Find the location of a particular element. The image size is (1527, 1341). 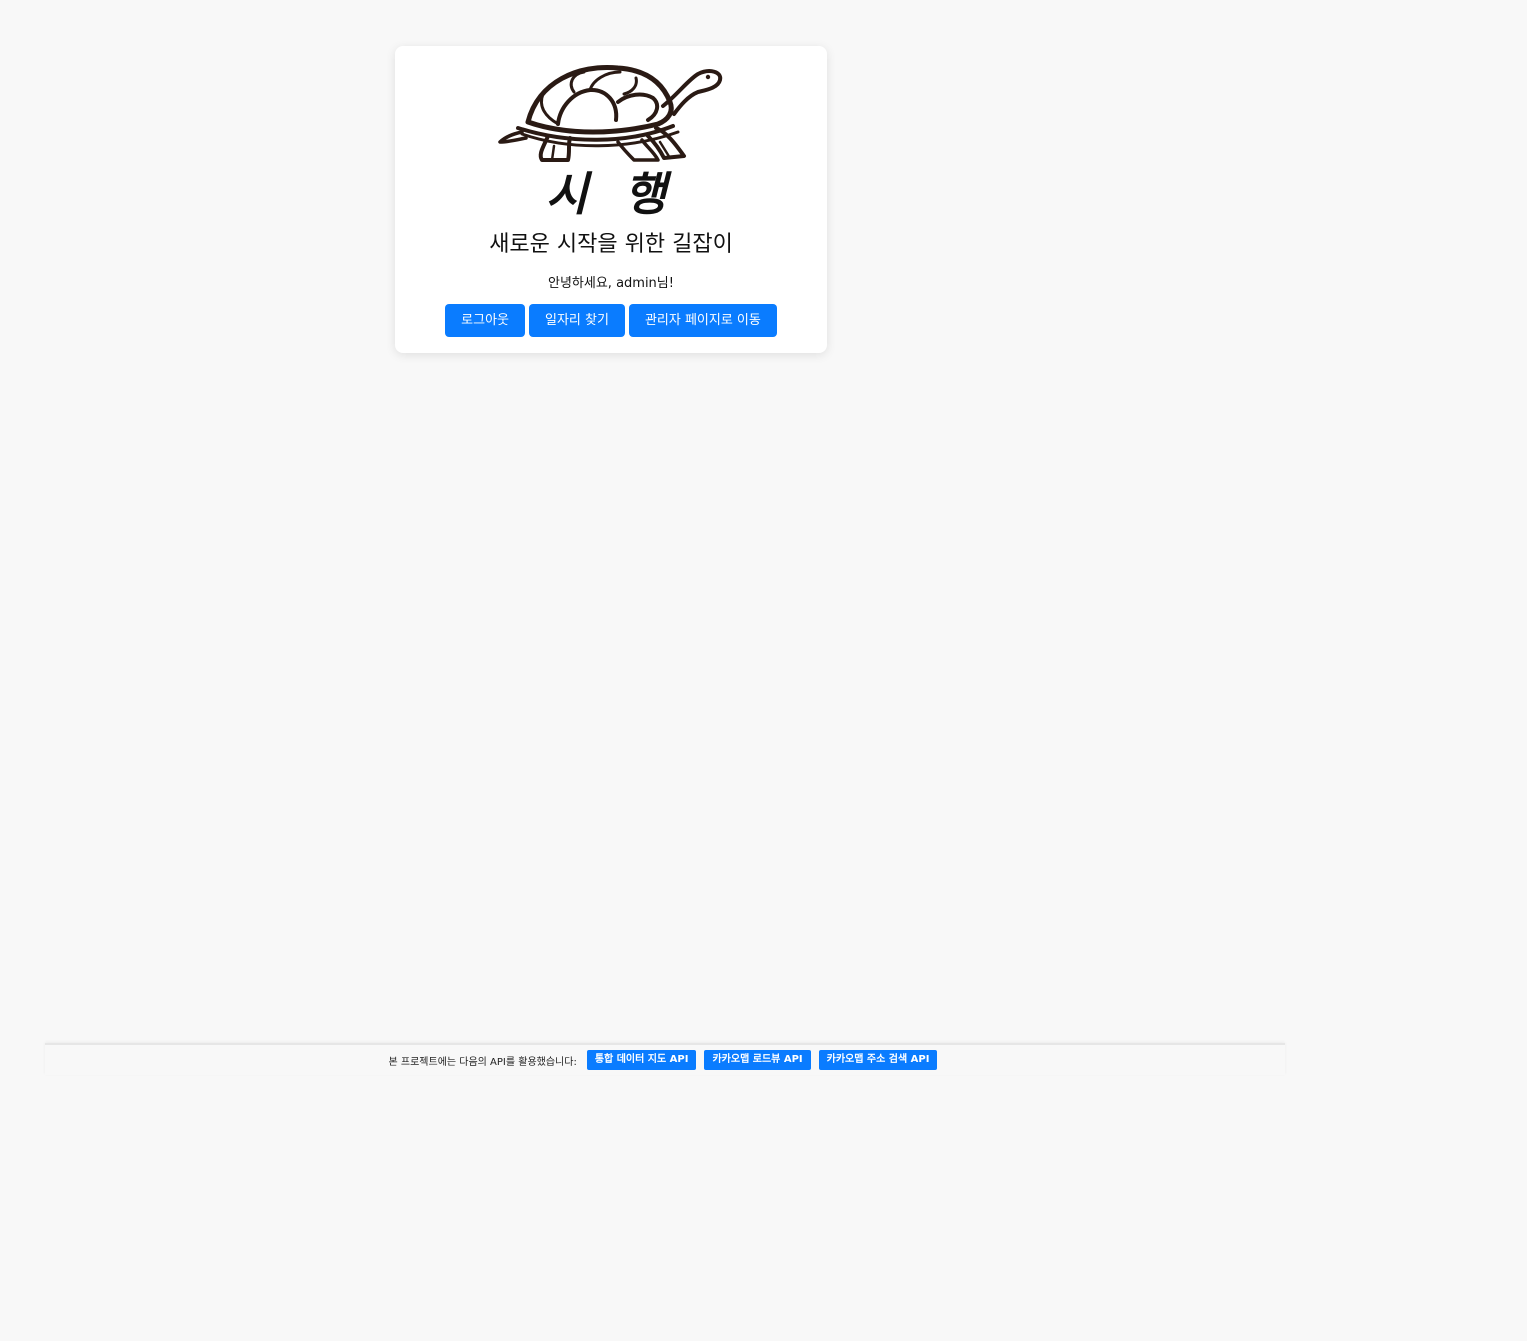

logout-button: 로그아웃 is located at coordinates (485, 320).